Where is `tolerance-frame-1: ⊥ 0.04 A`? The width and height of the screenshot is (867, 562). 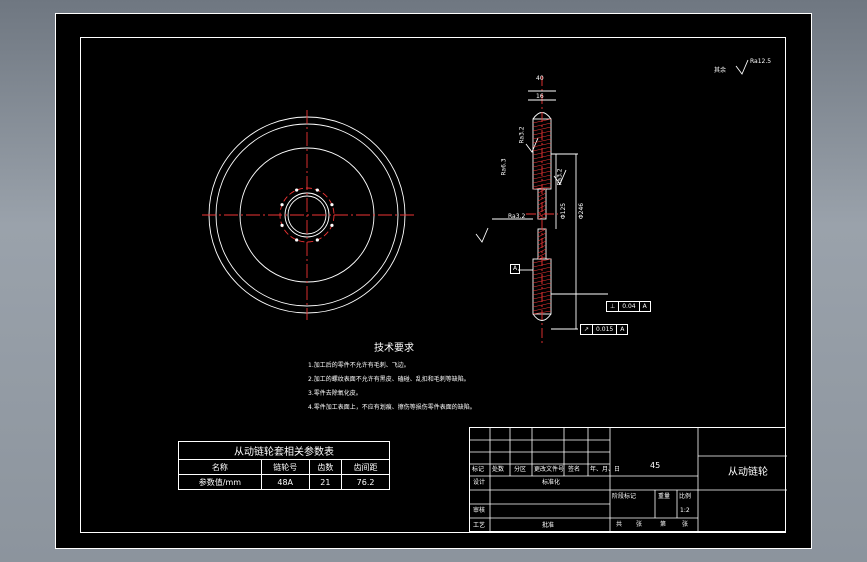
tolerance-frame-1: ⊥ 0.04 A is located at coordinates (628, 306).